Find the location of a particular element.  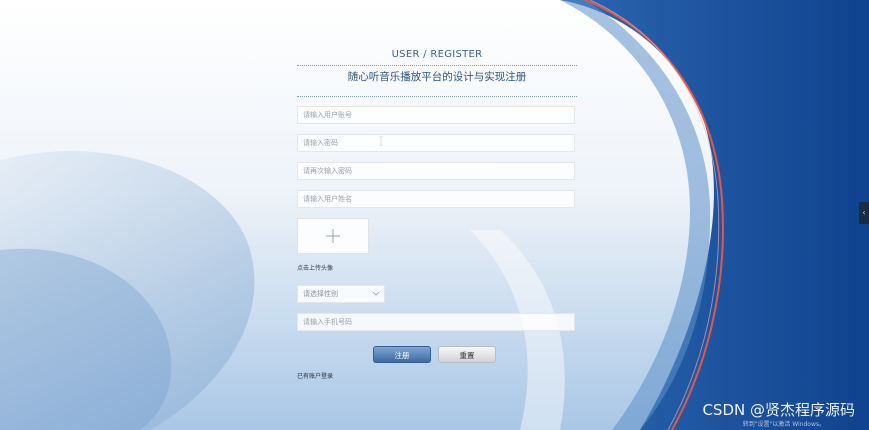

form-header: USER / REGISTER 随心听音乐播放平台的设计与实现注册 is located at coordinates (437, 72).